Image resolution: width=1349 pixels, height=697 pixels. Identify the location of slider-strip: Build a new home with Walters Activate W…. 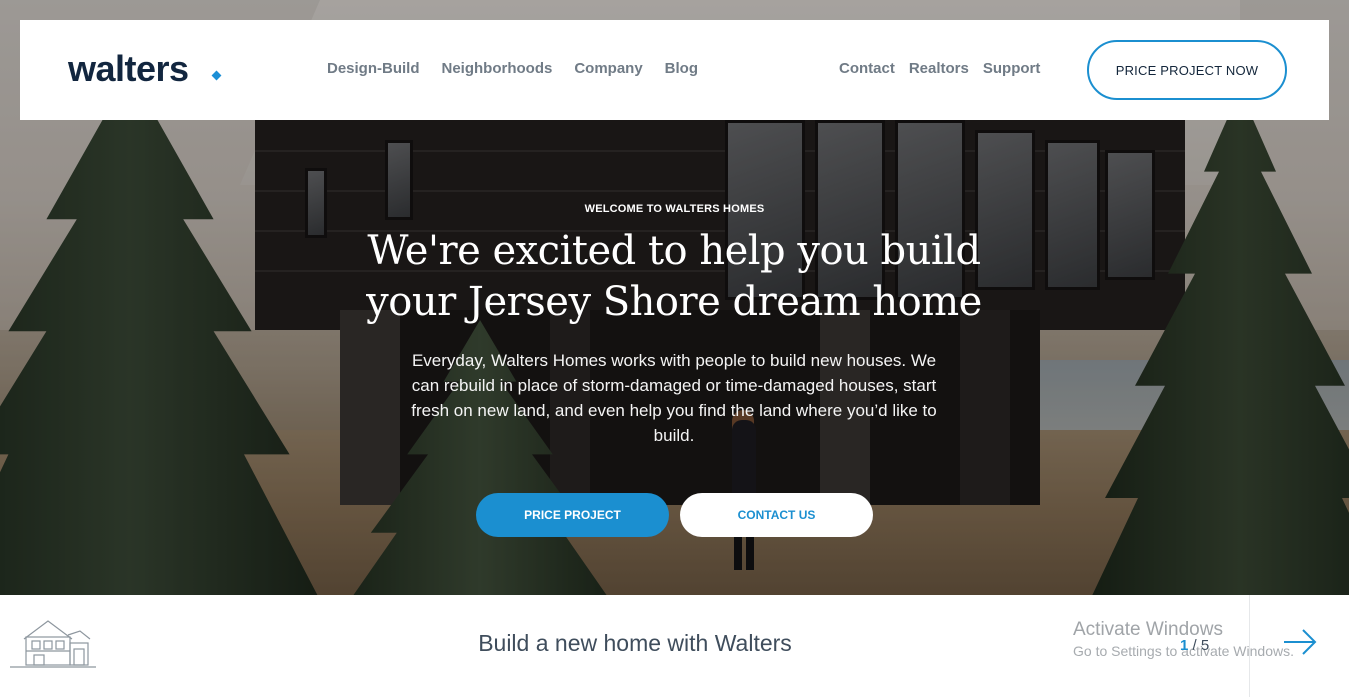
(674, 646).